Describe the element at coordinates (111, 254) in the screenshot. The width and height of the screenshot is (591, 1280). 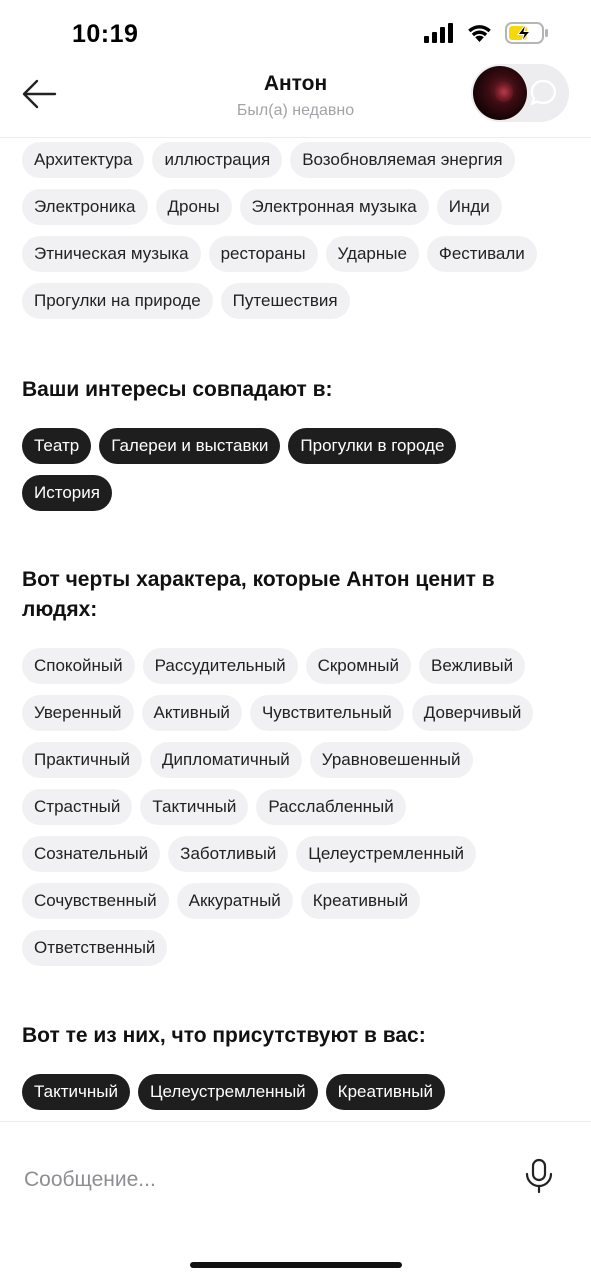
I see `interest-tag: Этническая музыка` at that location.